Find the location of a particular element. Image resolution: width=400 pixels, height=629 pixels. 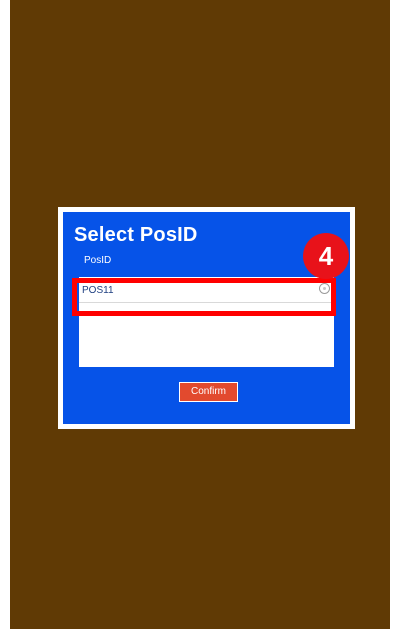

dialog-title: Select PosID is located at coordinates (136, 235).